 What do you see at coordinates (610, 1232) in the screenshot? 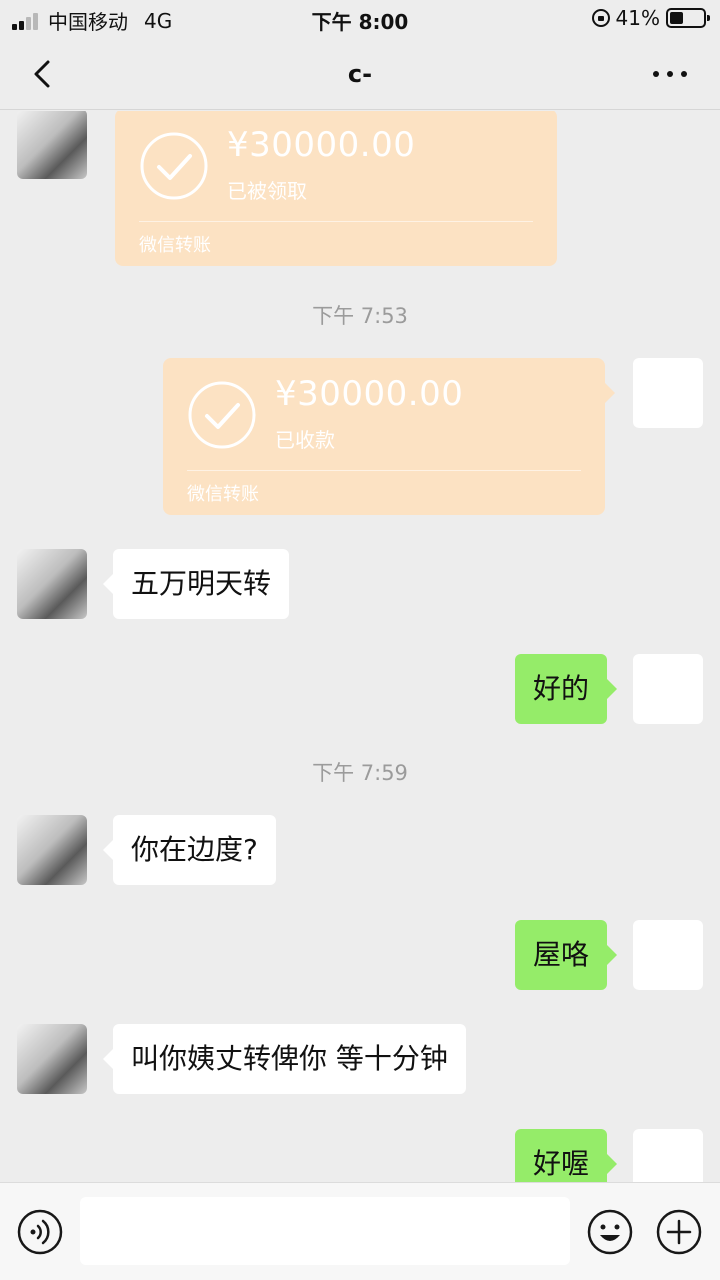
I see `emoji-icon` at bounding box center [610, 1232].